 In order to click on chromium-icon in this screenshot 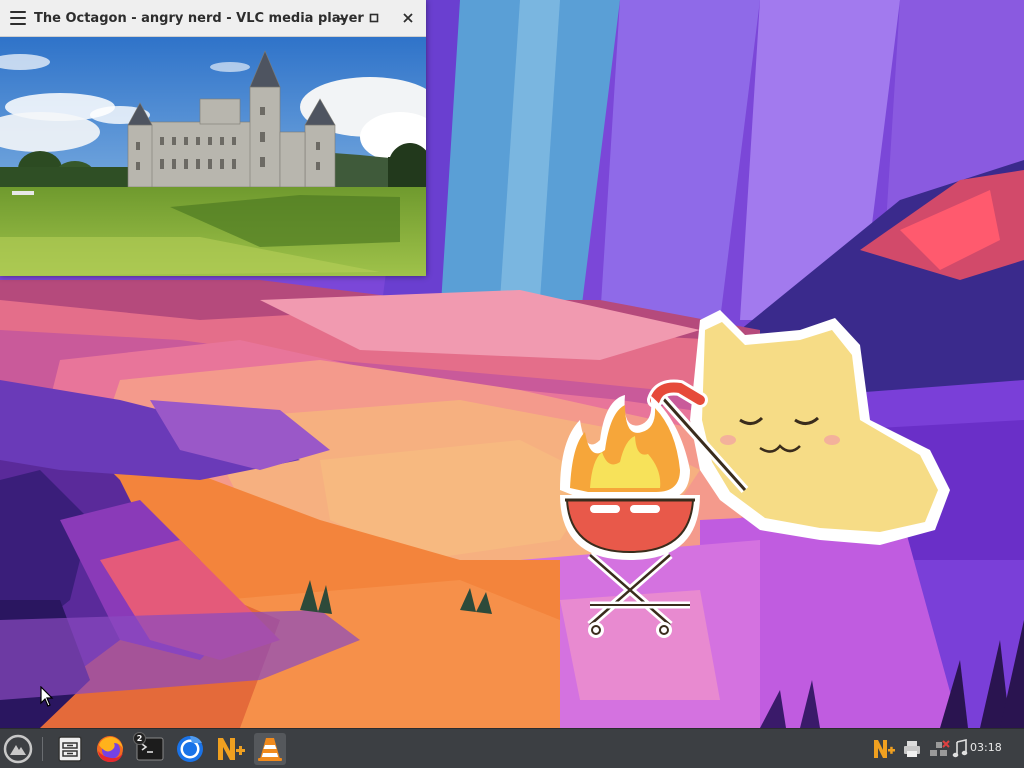, I will do `click(190, 748)`.